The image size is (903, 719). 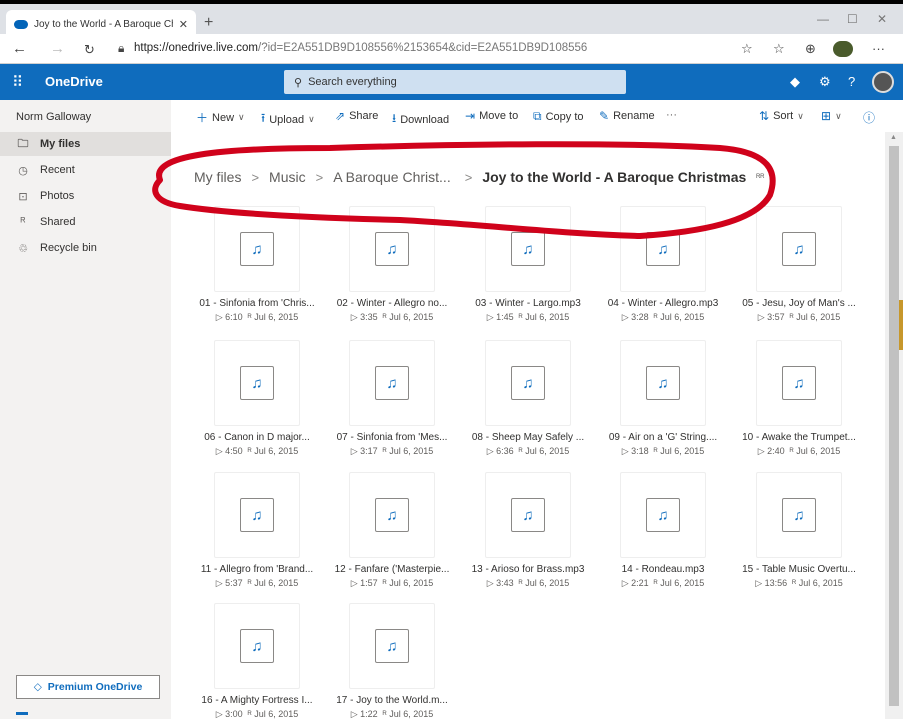 I want to click on more-menu-icon: ···, so click(x=878, y=48).